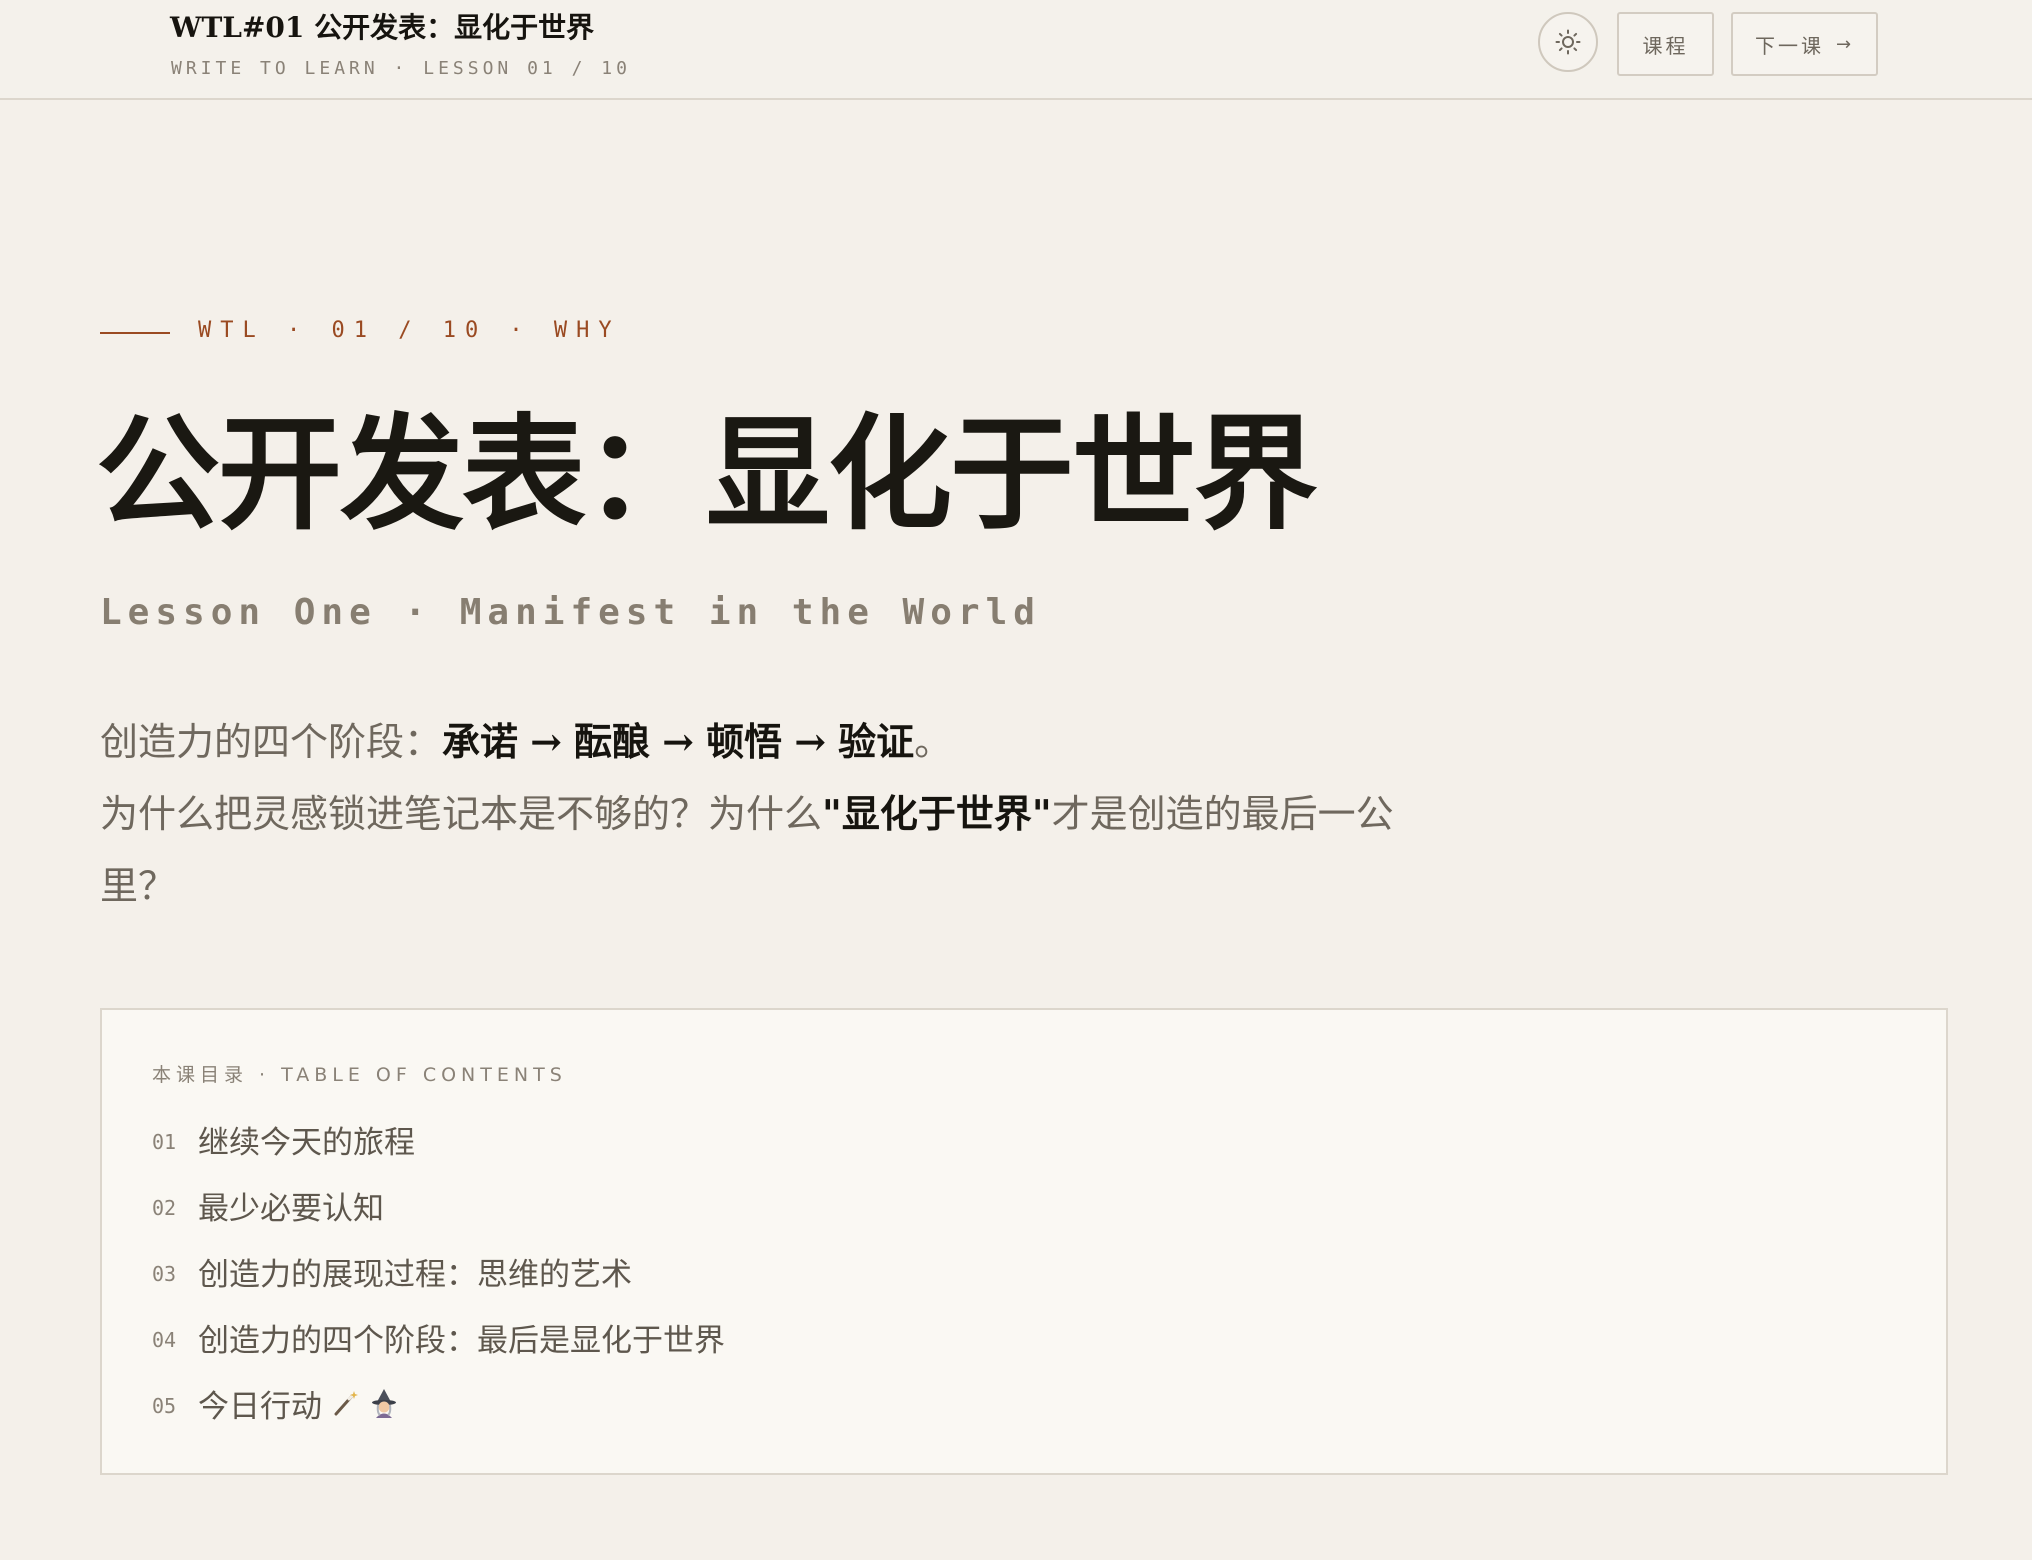  What do you see at coordinates (1789, 45) in the screenshot?
I see `next-lesson-label: 下一课` at bounding box center [1789, 45].